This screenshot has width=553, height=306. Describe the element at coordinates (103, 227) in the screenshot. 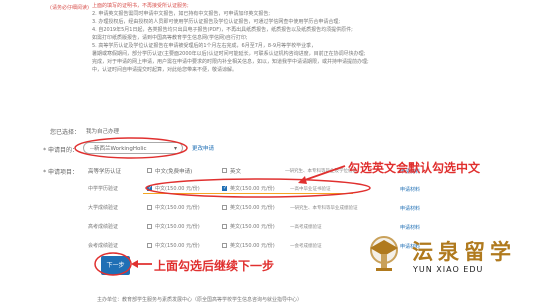

I see `row-name: 高考成绩验证` at that location.